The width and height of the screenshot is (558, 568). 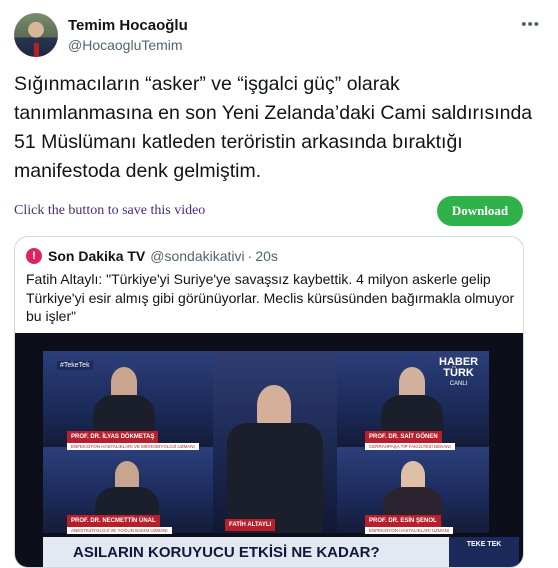 What do you see at coordinates (113, 521) in the screenshot?
I see `guest-caption-4: PROF. DR. NECMETTİN ÜNAL` at bounding box center [113, 521].